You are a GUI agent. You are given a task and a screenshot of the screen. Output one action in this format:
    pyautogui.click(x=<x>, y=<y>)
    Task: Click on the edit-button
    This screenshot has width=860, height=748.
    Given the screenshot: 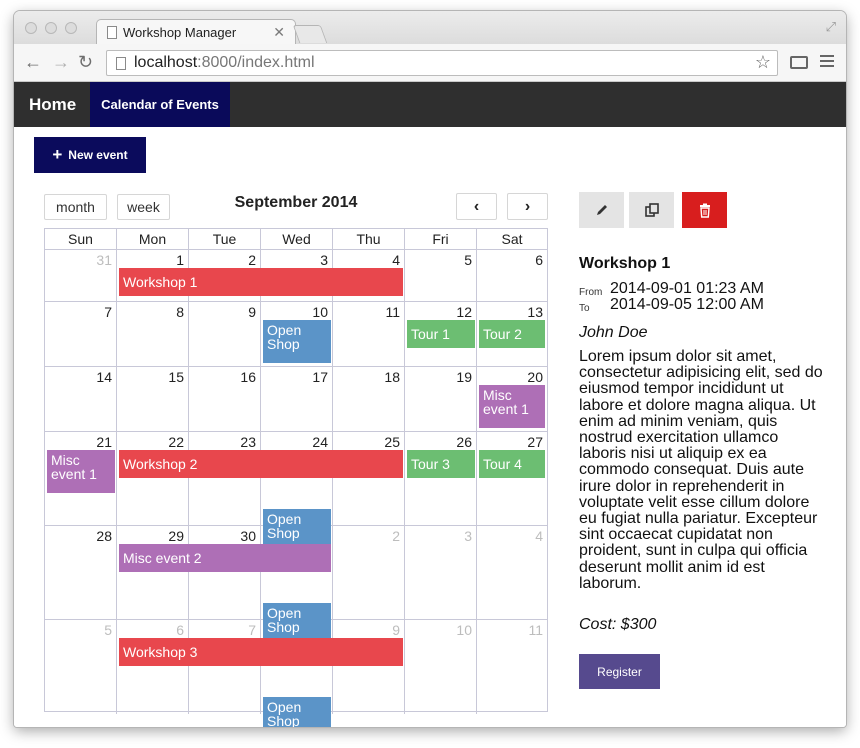 What is the action you would take?
    pyautogui.click(x=601, y=210)
    